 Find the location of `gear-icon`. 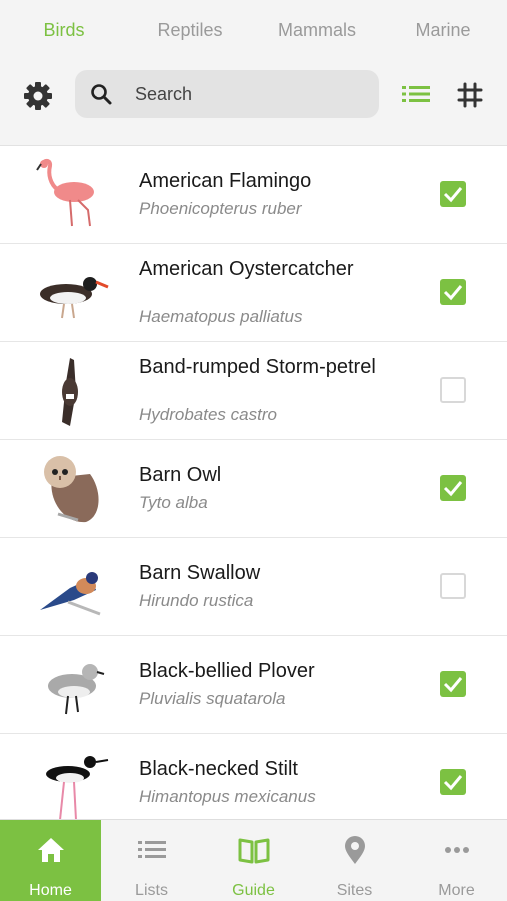

gear-icon is located at coordinates (38, 96).